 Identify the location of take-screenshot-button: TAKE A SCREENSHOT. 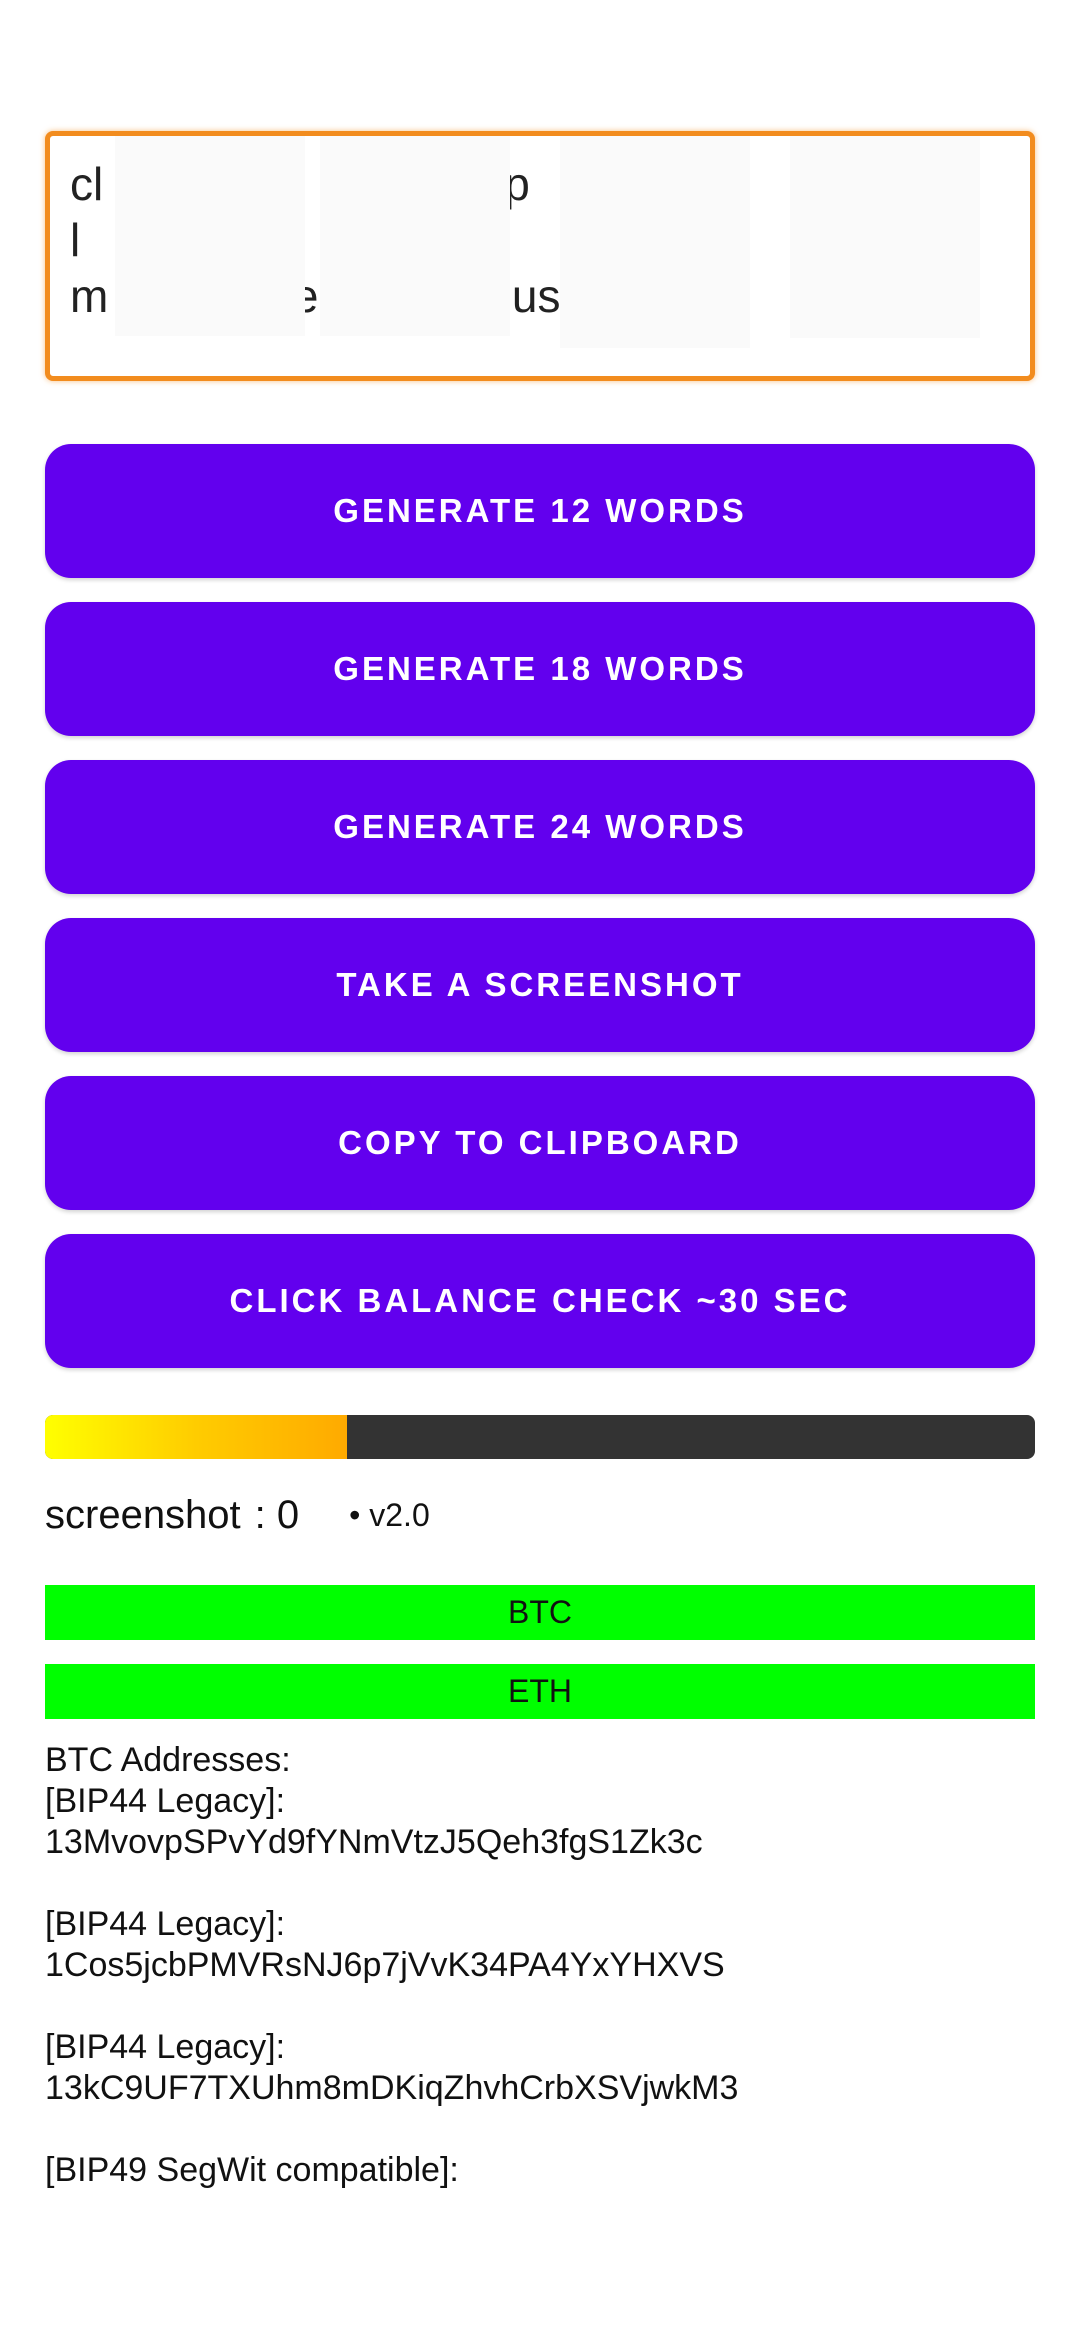
(540, 985).